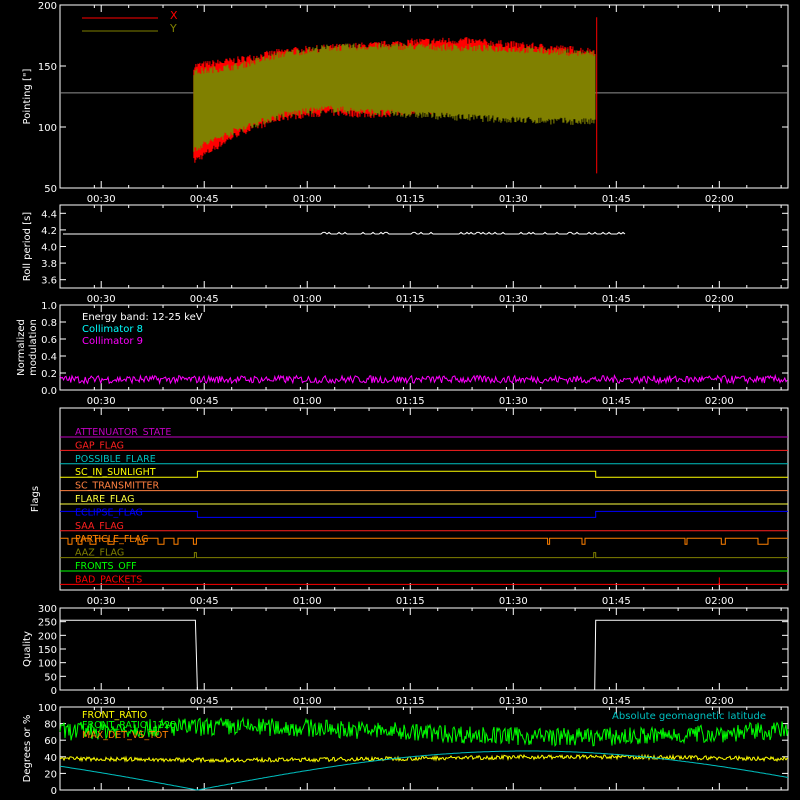 This screenshot has width=800, height=800. Describe the element at coordinates (27, 246) in the screenshot. I see `y-axis-label: Roll period [s]` at that location.